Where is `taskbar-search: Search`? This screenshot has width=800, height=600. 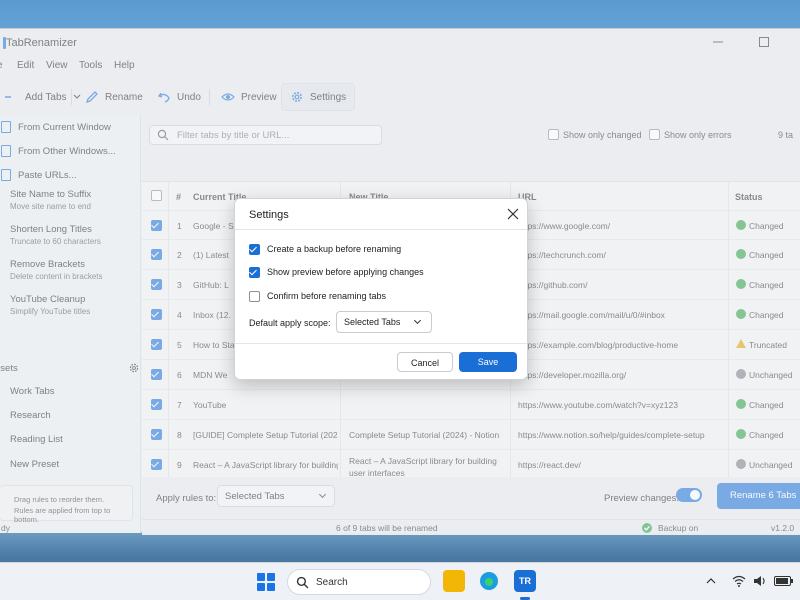 taskbar-search: Search is located at coordinates (359, 582).